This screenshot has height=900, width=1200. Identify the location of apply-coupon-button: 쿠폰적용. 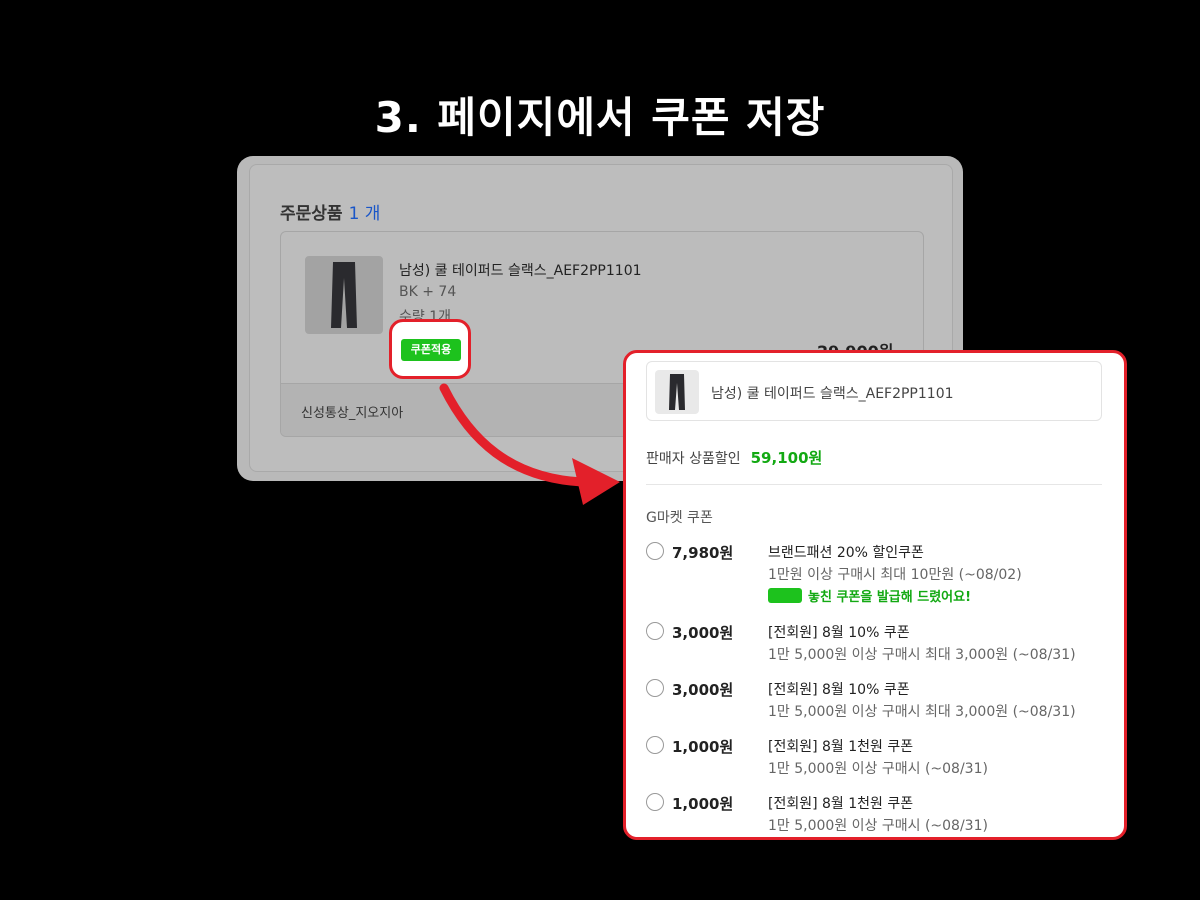
(431, 350).